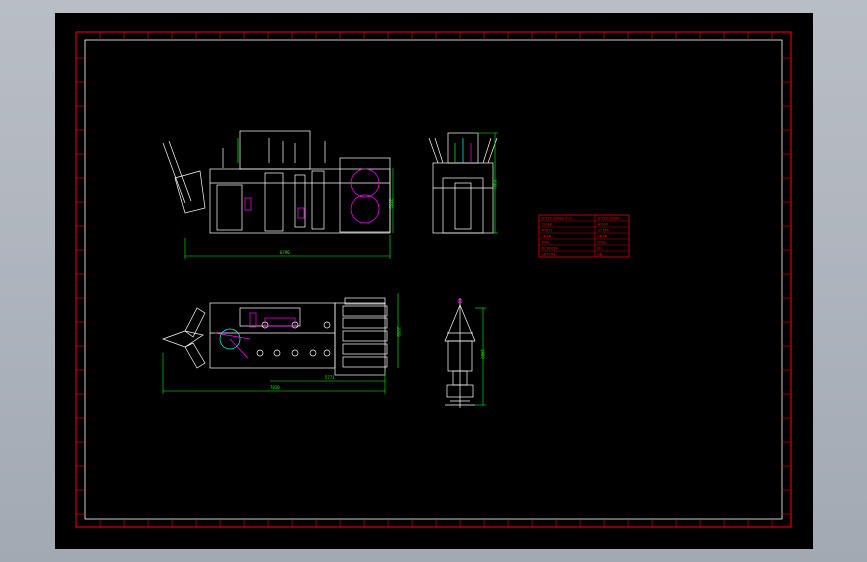  I want to click on title-block-label: SFZ10-40000/110, so click(556, 219).